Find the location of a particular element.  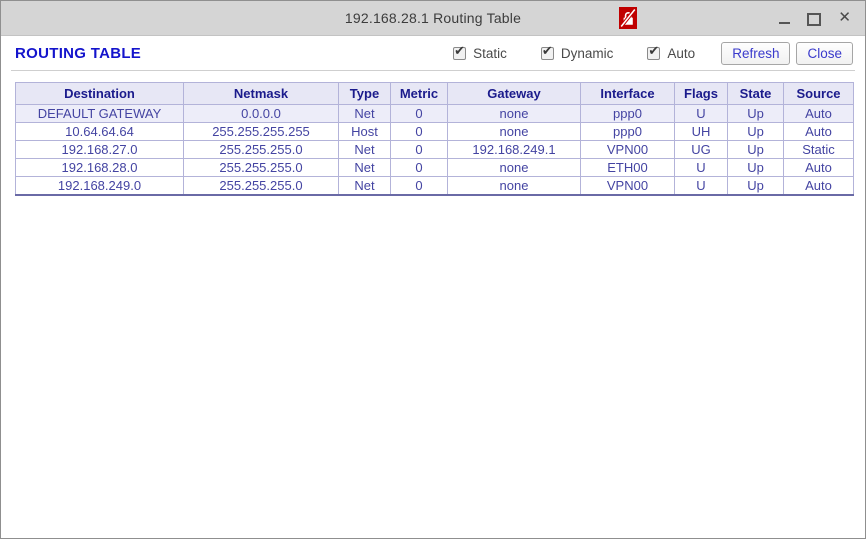

column-header: Metric is located at coordinates (419, 93).